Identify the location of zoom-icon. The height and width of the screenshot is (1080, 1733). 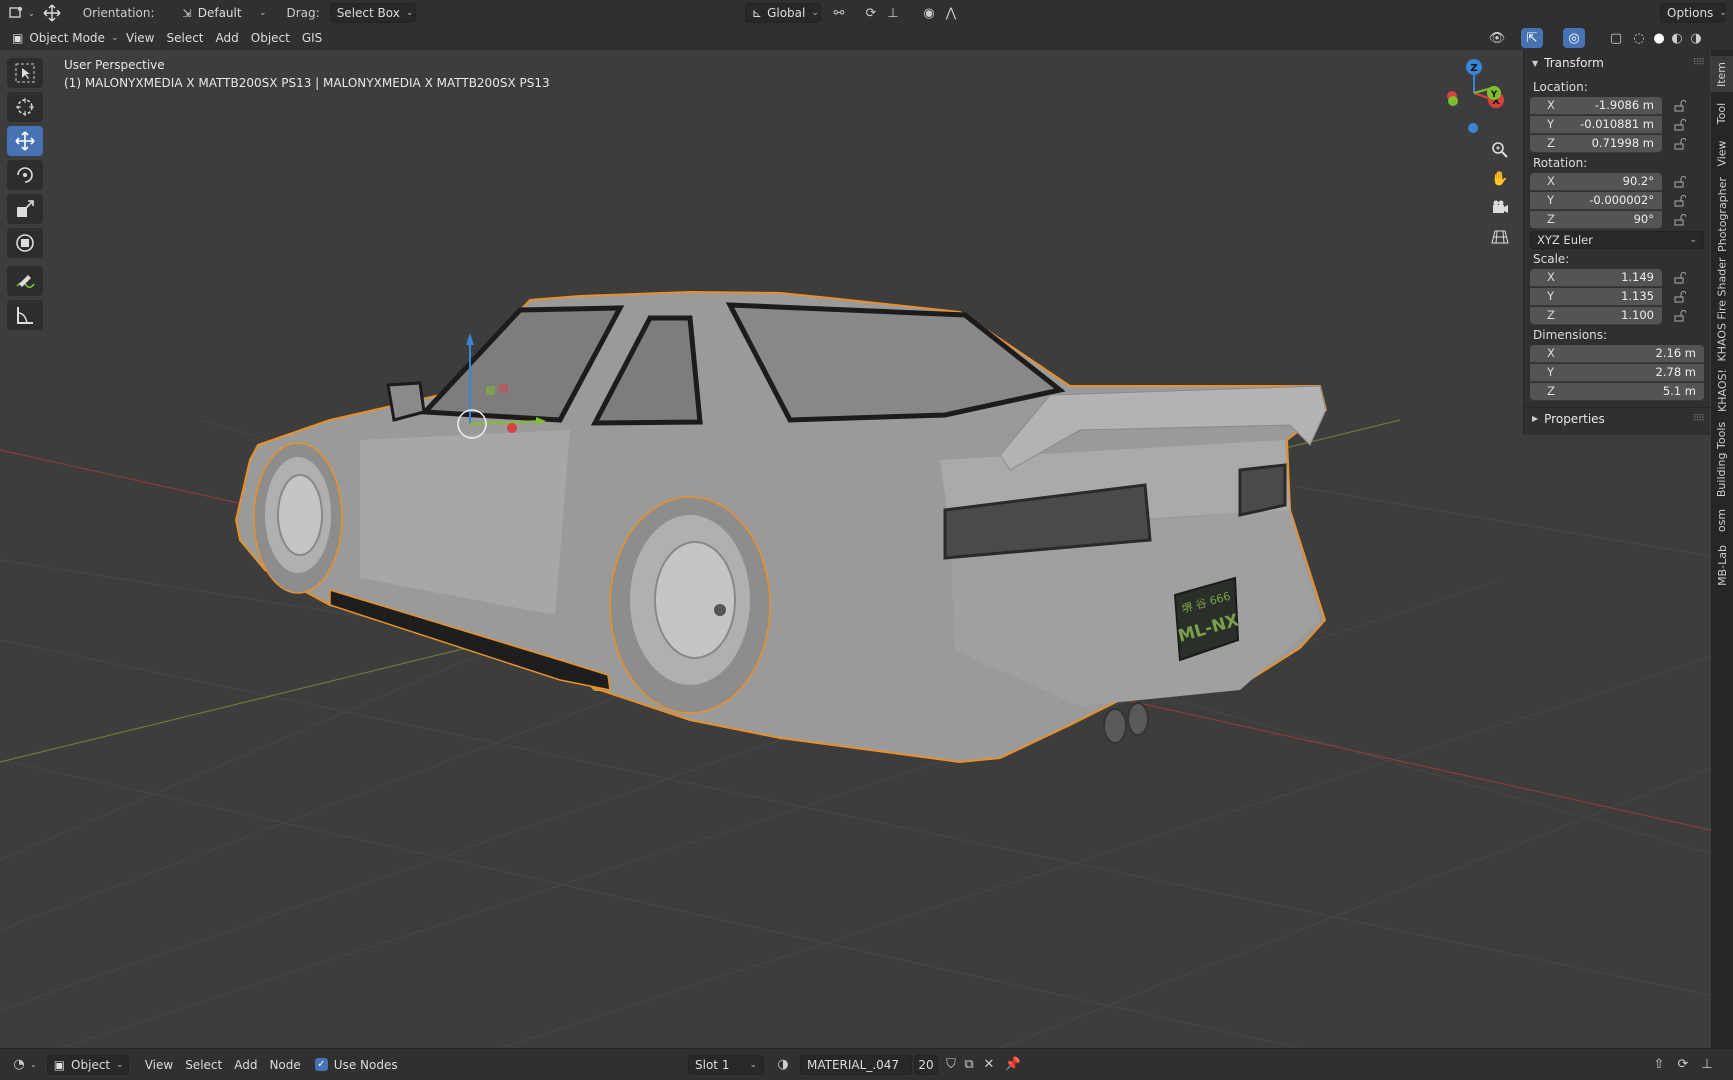
(1500, 150).